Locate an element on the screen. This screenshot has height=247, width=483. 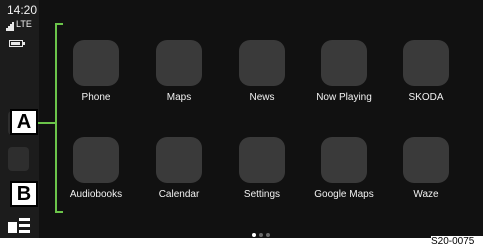
network-type: LTE is located at coordinates (24, 24).